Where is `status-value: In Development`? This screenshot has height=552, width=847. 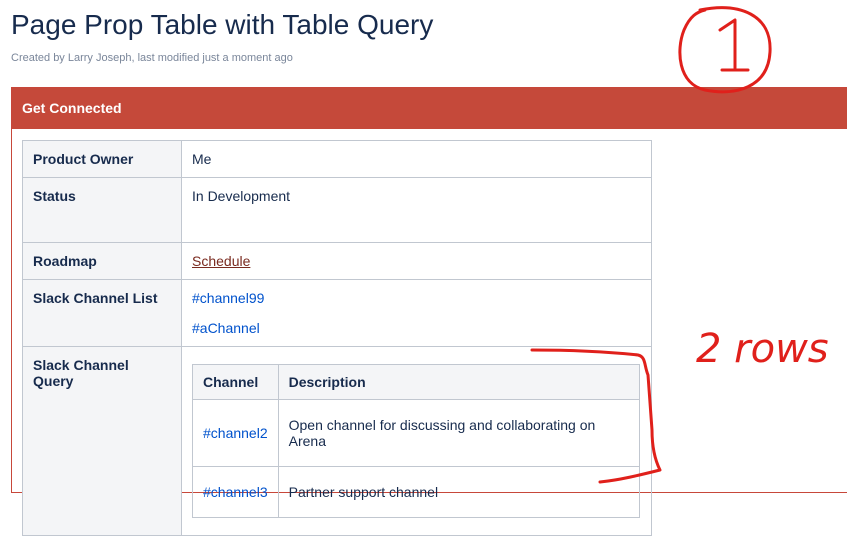
status-value: In Development is located at coordinates (416, 210).